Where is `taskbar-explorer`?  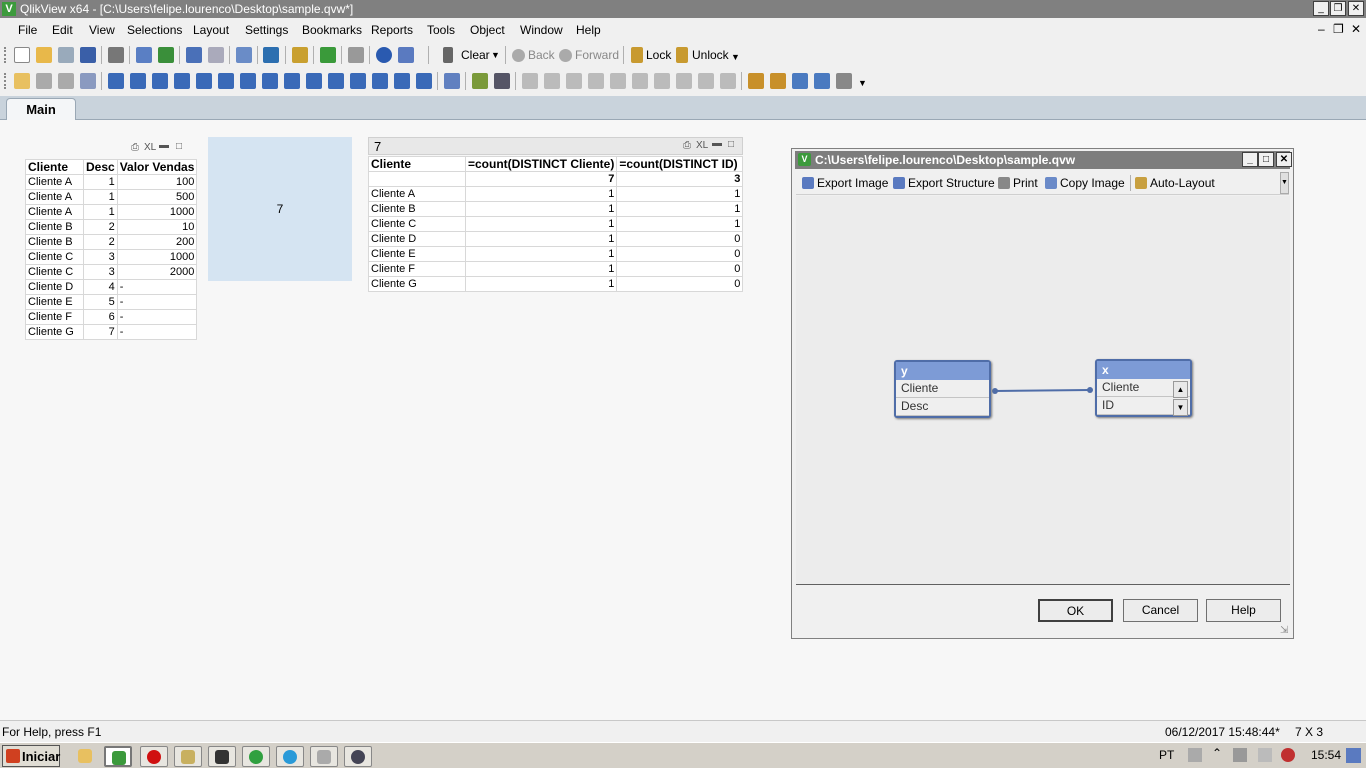
taskbar-explorer is located at coordinates (86, 756).